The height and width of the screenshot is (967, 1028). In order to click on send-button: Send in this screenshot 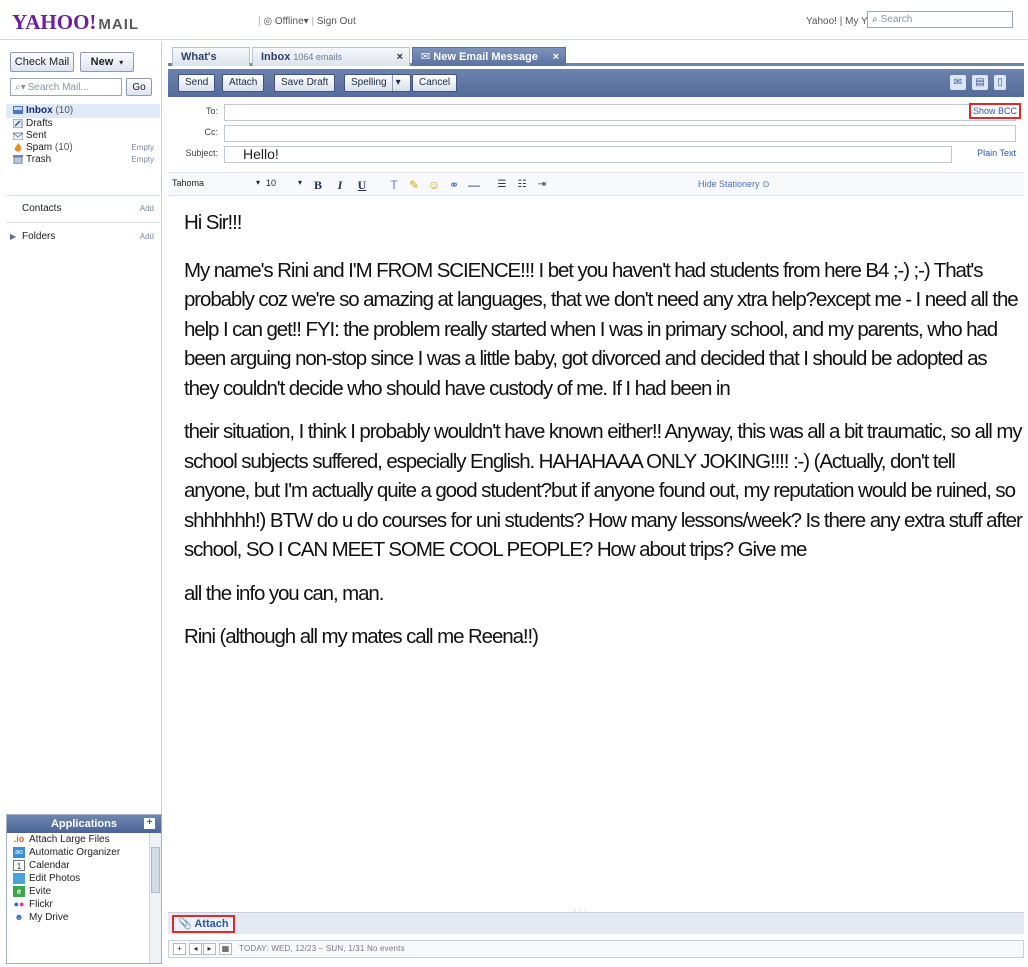, I will do `click(197, 83)`.